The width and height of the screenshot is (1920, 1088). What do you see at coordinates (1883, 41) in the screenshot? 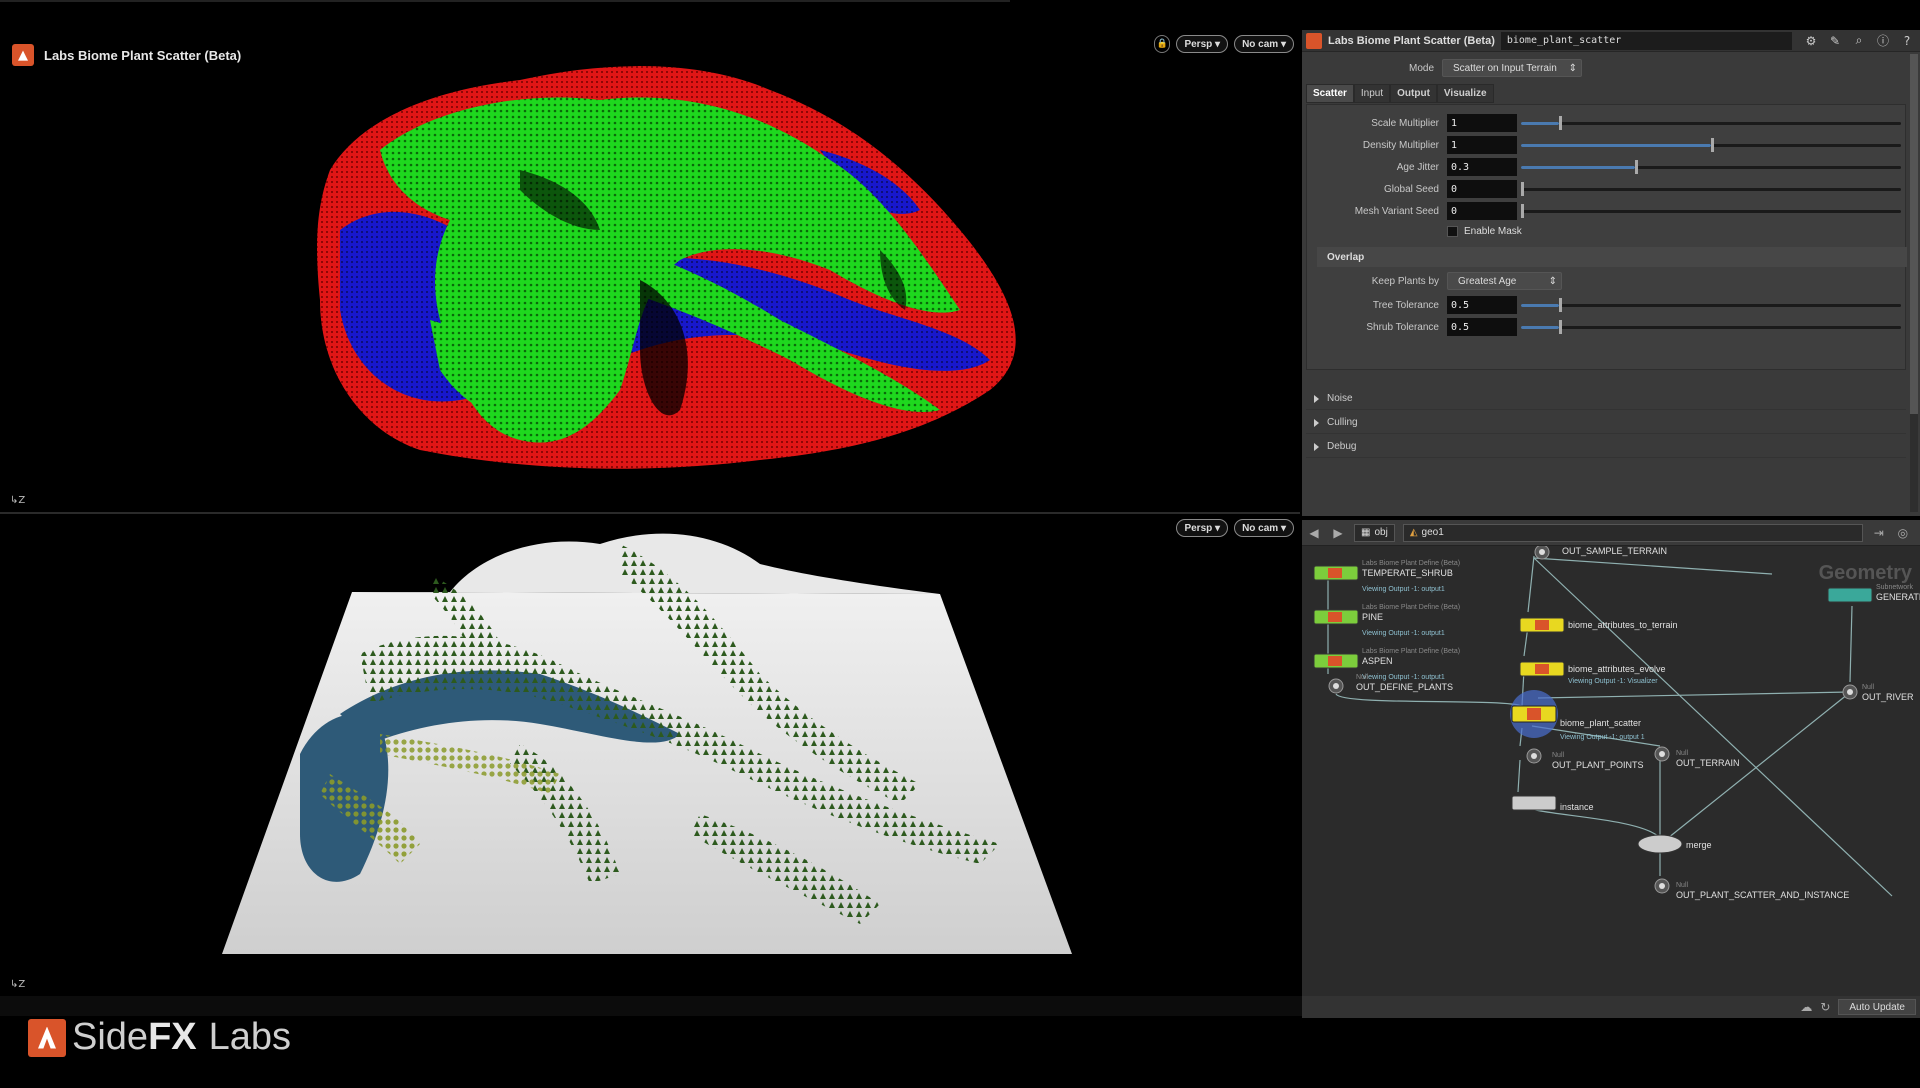
I see `info-icon: ⓘ` at bounding box center [1883, 41].